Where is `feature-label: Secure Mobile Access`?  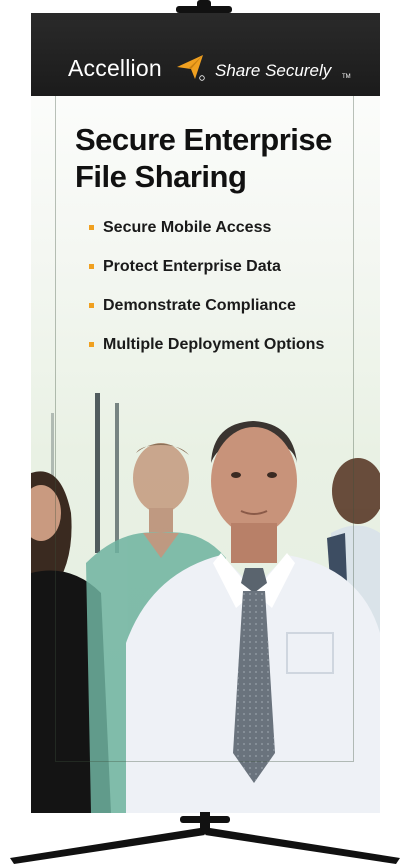
feature-label: Secure Mobile Access is located at coordinates (187, 227).